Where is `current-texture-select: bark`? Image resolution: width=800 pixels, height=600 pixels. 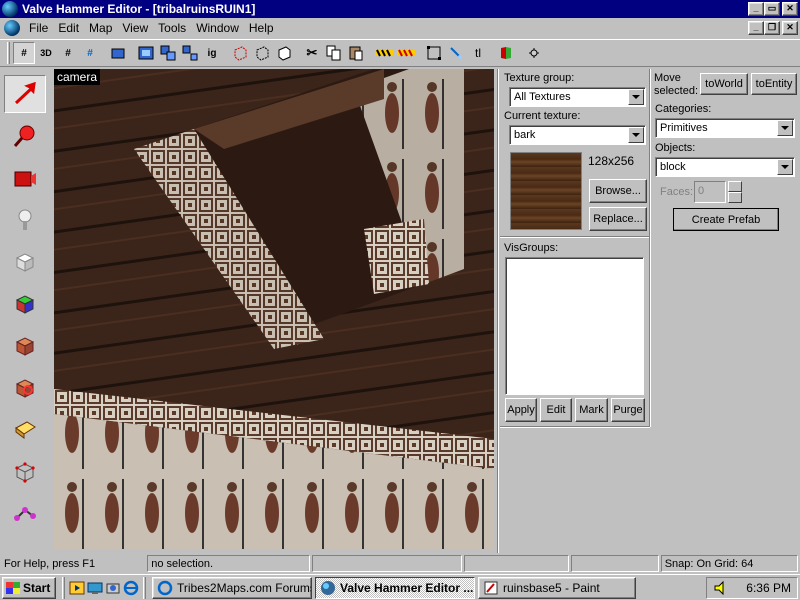
current-texture-select: bark is located at coordinates (577, 135).